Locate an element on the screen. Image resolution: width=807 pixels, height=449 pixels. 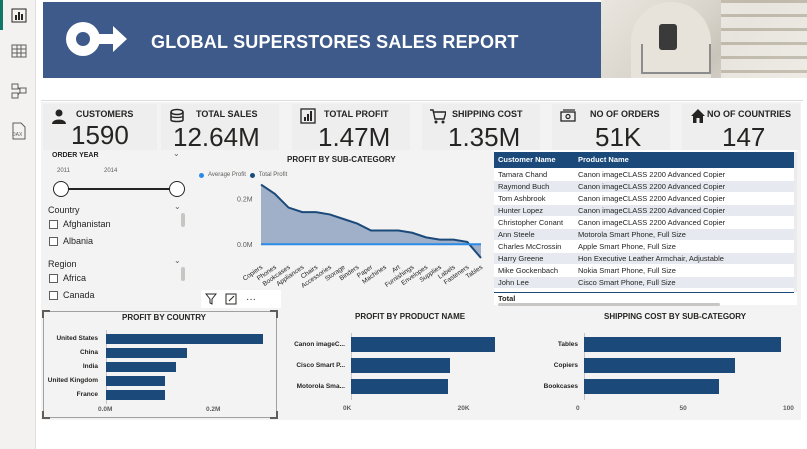
country-scrollbar is located at coordinates (183, 220).